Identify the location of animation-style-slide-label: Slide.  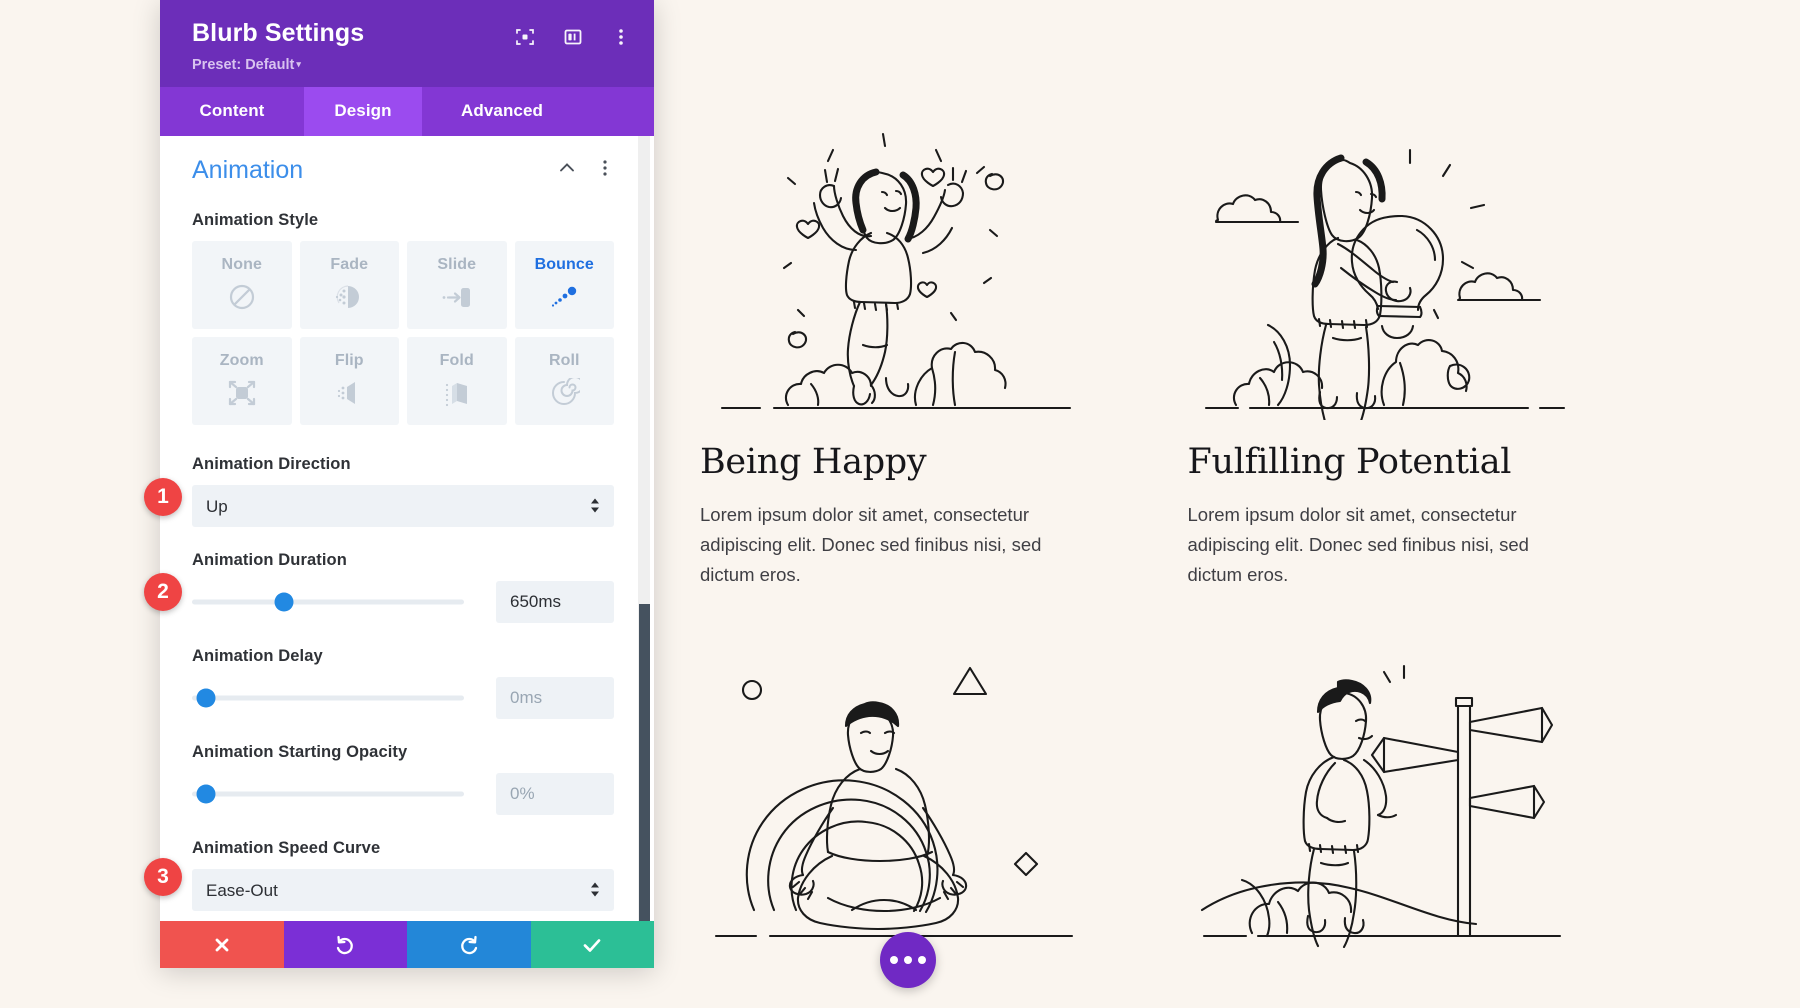
(457, 264).